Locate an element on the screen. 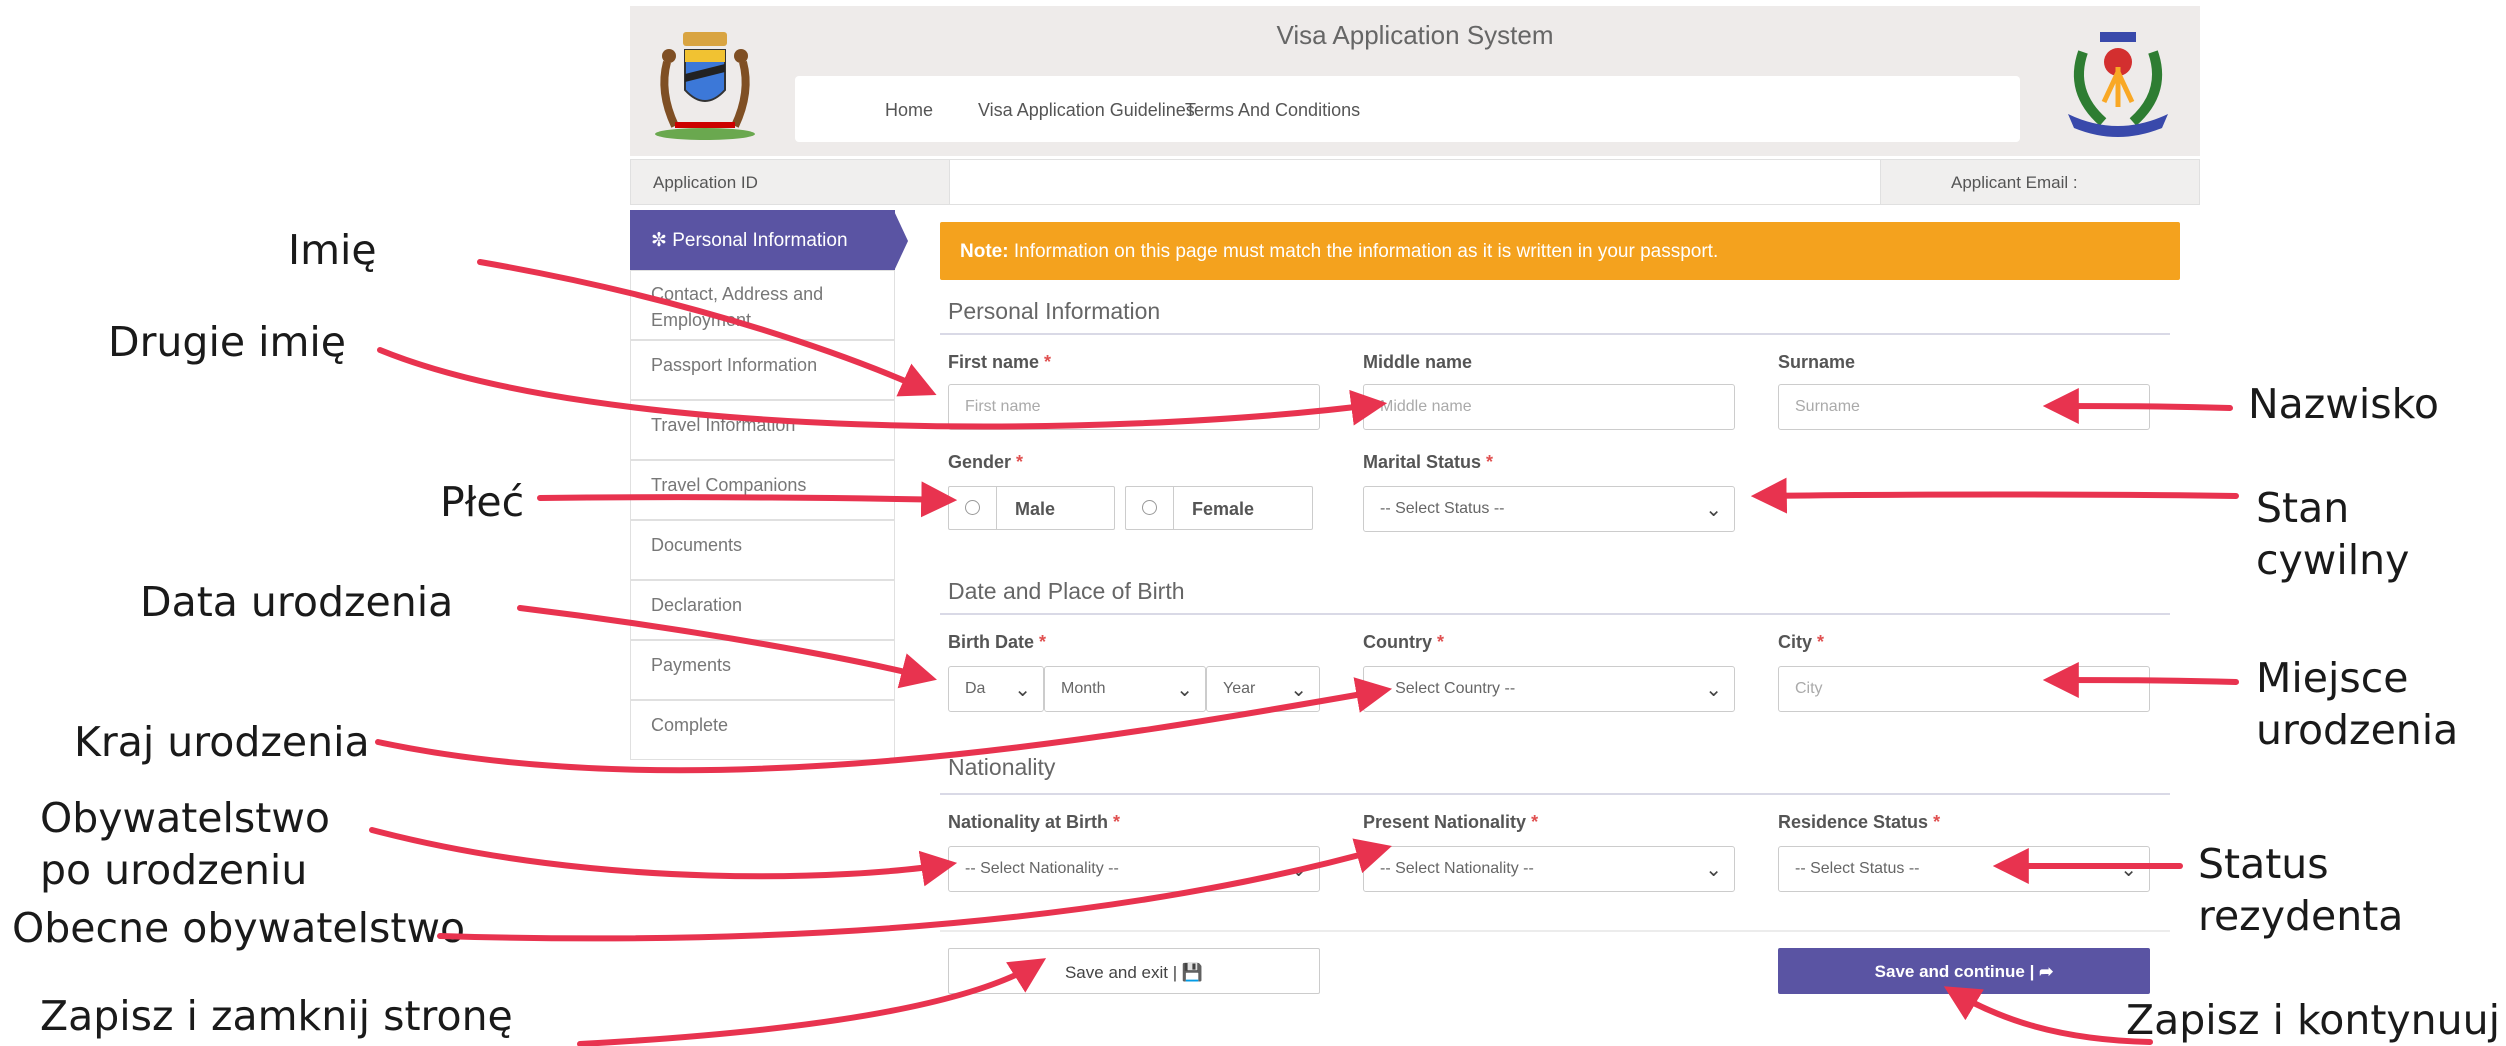 This screenshot has height=1046, width=2506. nationality-birth-label: Nationality at Birth * is located at coordinates (1034, 822).